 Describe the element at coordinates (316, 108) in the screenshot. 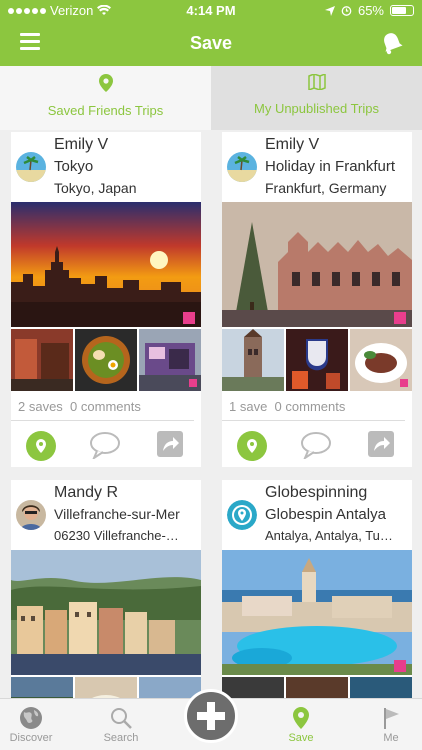

I see `tab-label: My Unpublished Trips` at that location.